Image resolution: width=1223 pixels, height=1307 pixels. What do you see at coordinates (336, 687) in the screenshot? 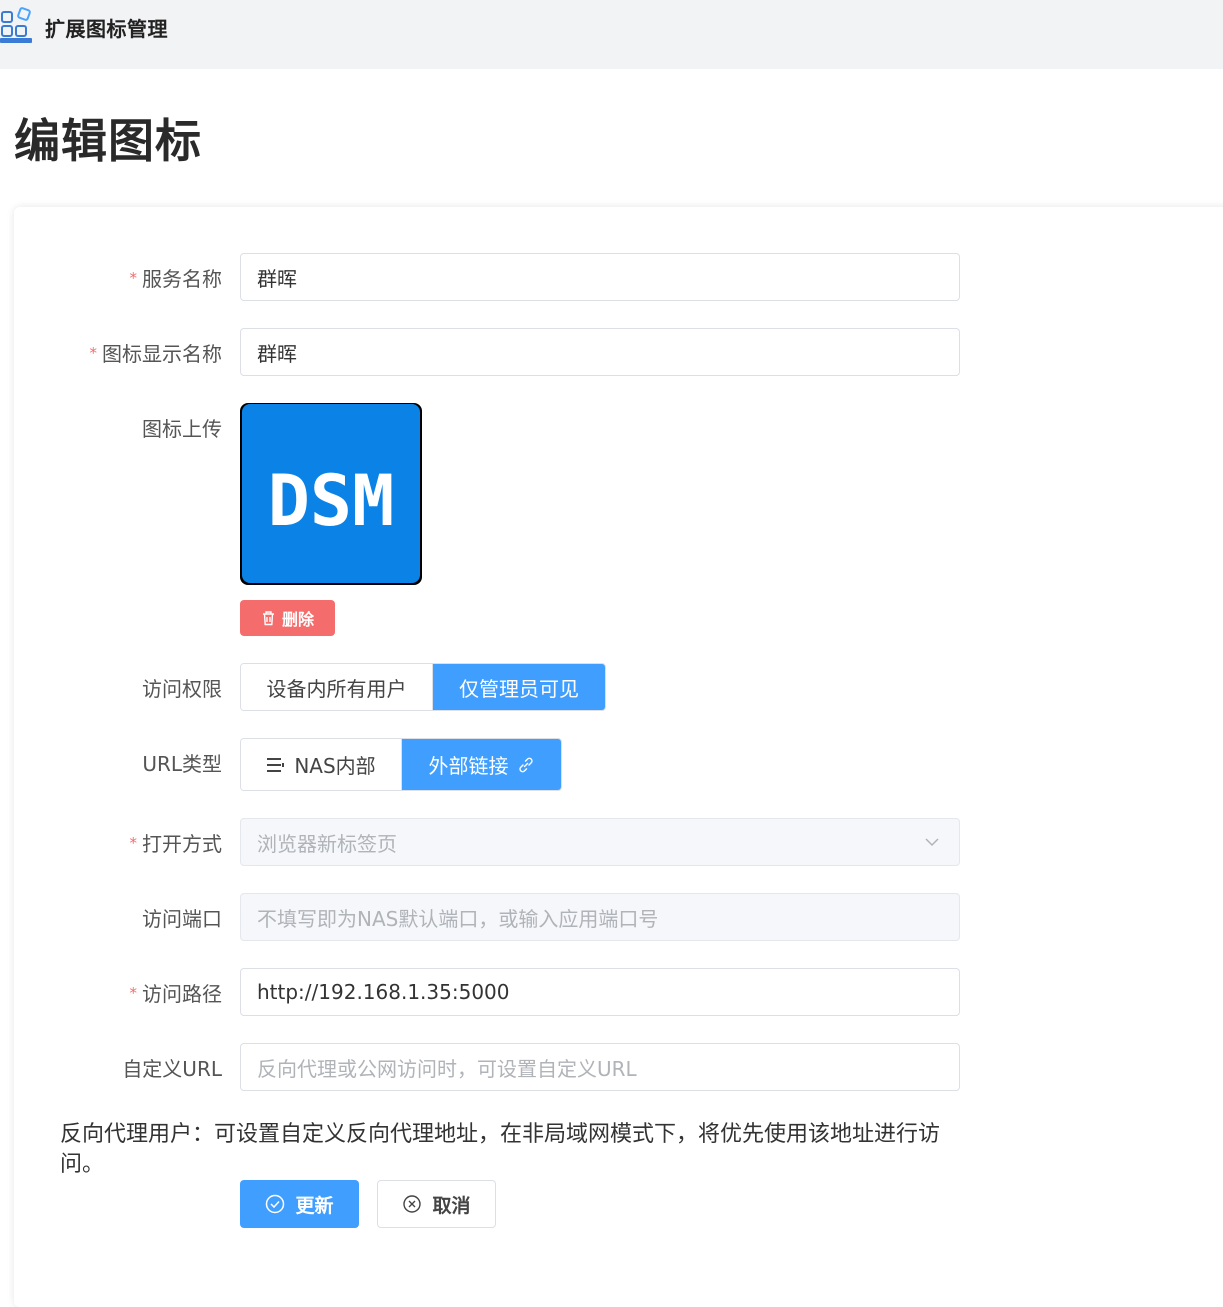
I see `access-option-all-users: 设备内所有用户` at bounding box center [336, 687].